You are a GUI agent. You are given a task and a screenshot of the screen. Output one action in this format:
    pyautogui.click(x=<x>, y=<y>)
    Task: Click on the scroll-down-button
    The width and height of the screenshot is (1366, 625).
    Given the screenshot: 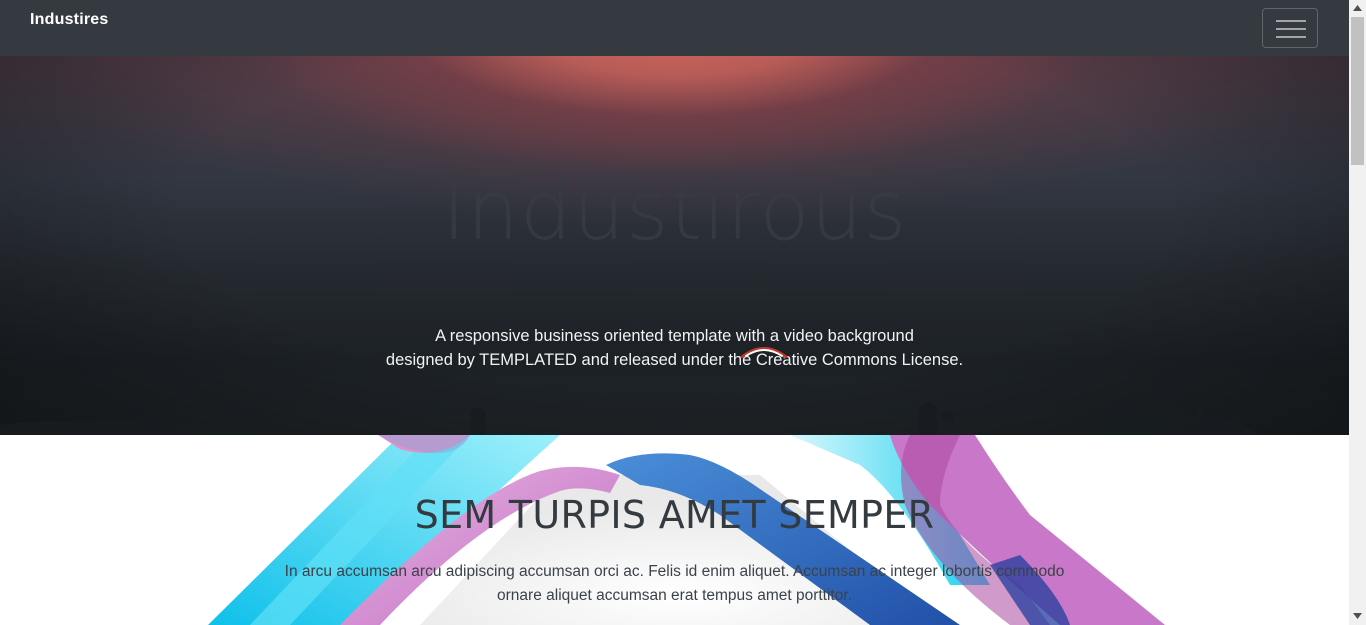 What is the action you would take?
    pyautogui.click(x=1357, y=616)
    